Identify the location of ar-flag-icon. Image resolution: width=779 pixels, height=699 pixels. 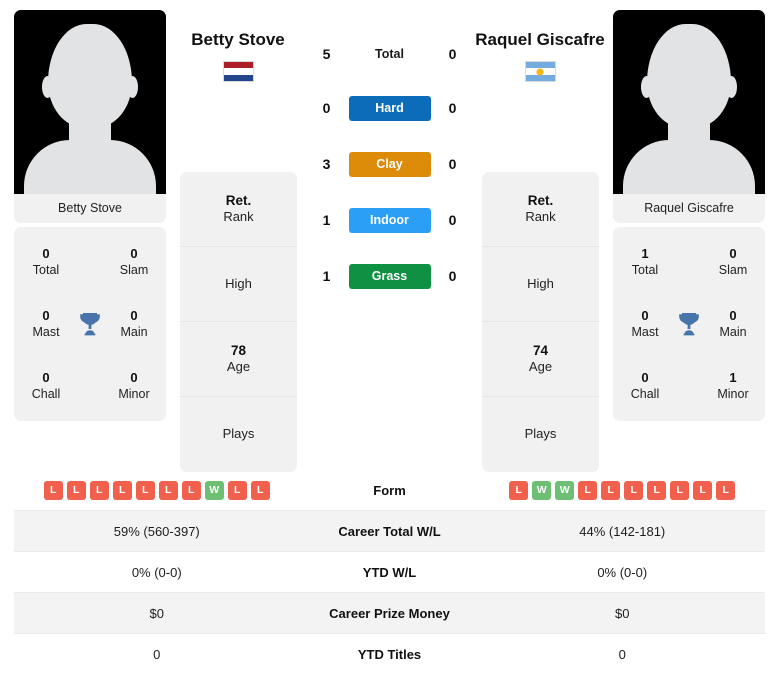
(540, 72).